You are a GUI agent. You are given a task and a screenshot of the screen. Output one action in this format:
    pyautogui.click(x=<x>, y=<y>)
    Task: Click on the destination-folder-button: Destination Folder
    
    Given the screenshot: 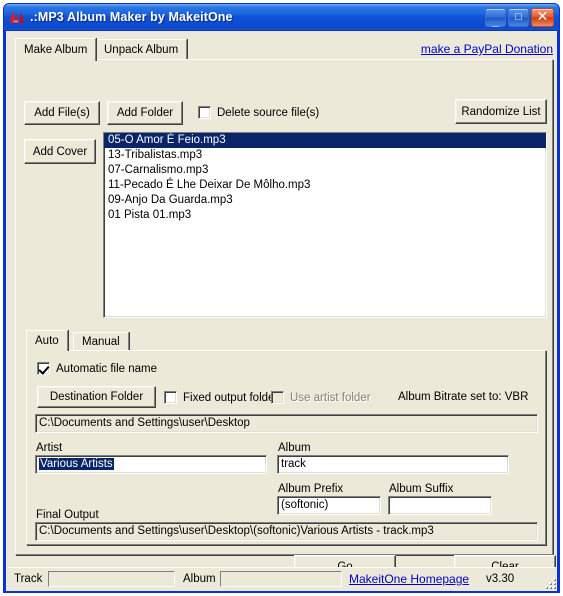 What is the action you would take?
    pyautogui.click(x=96, y=397)
    